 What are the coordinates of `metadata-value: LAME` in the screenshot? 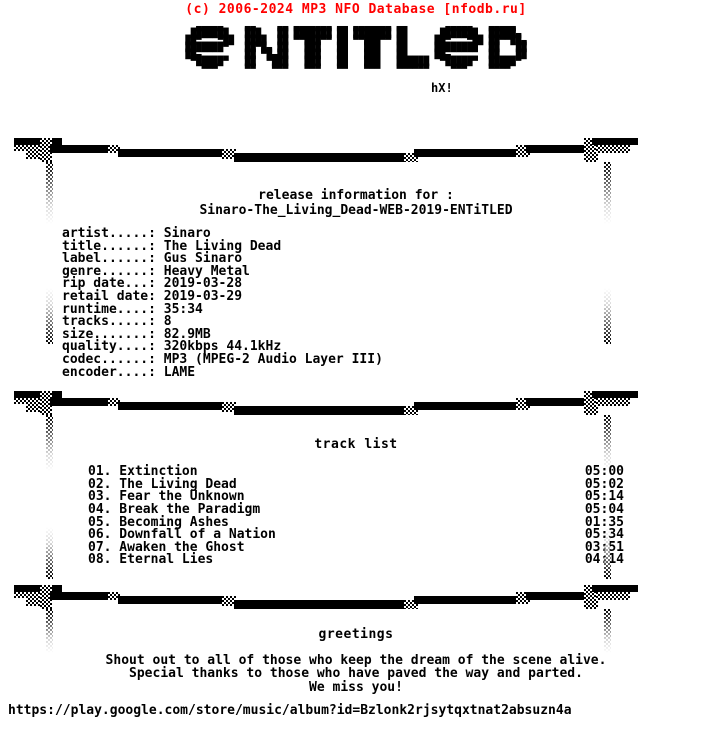 It's located at (175, 372).